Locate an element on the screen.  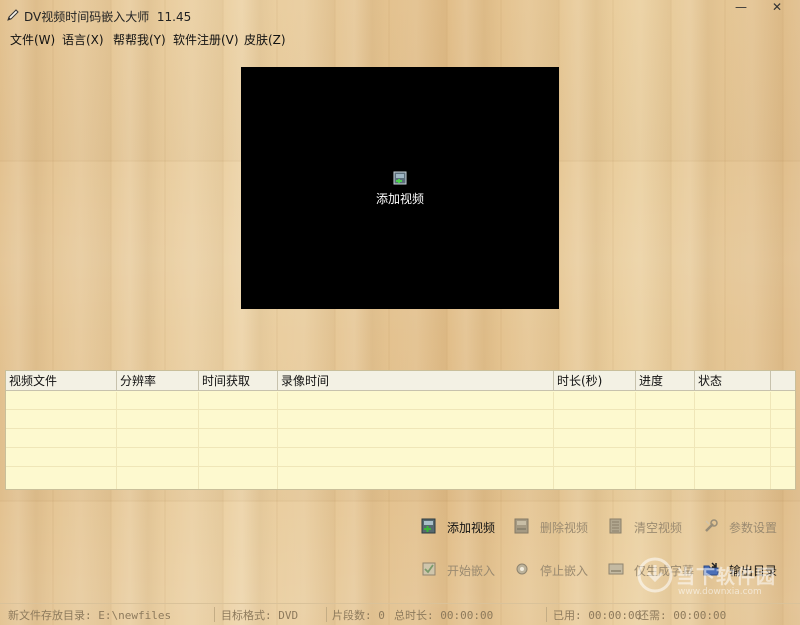
clear-videos-label: 清空视频 is located at coordinates (658, 528).